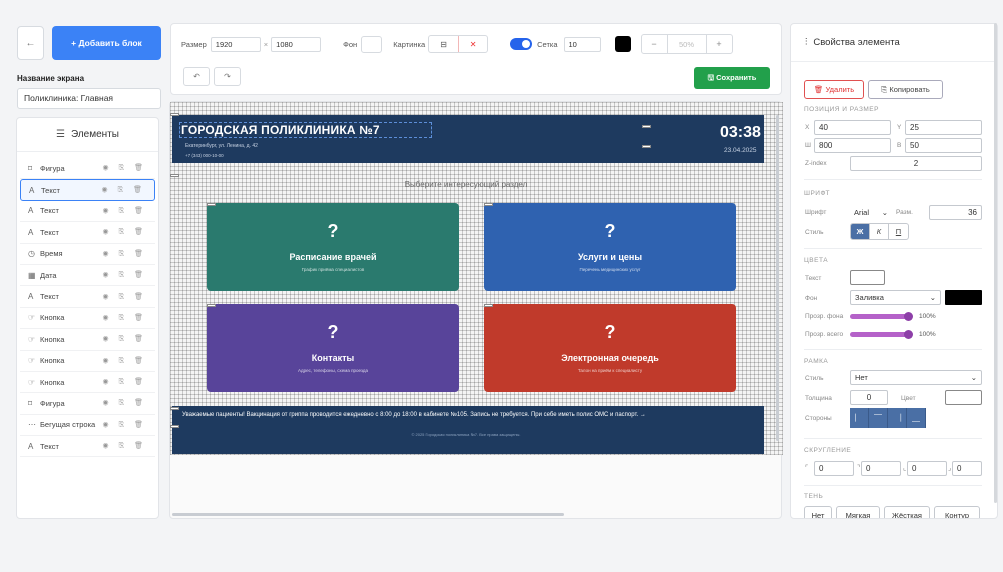  What do you see at coordinates (305, 130) in the screenshot?
I see `selection-box` at bounding box center [305, 130].